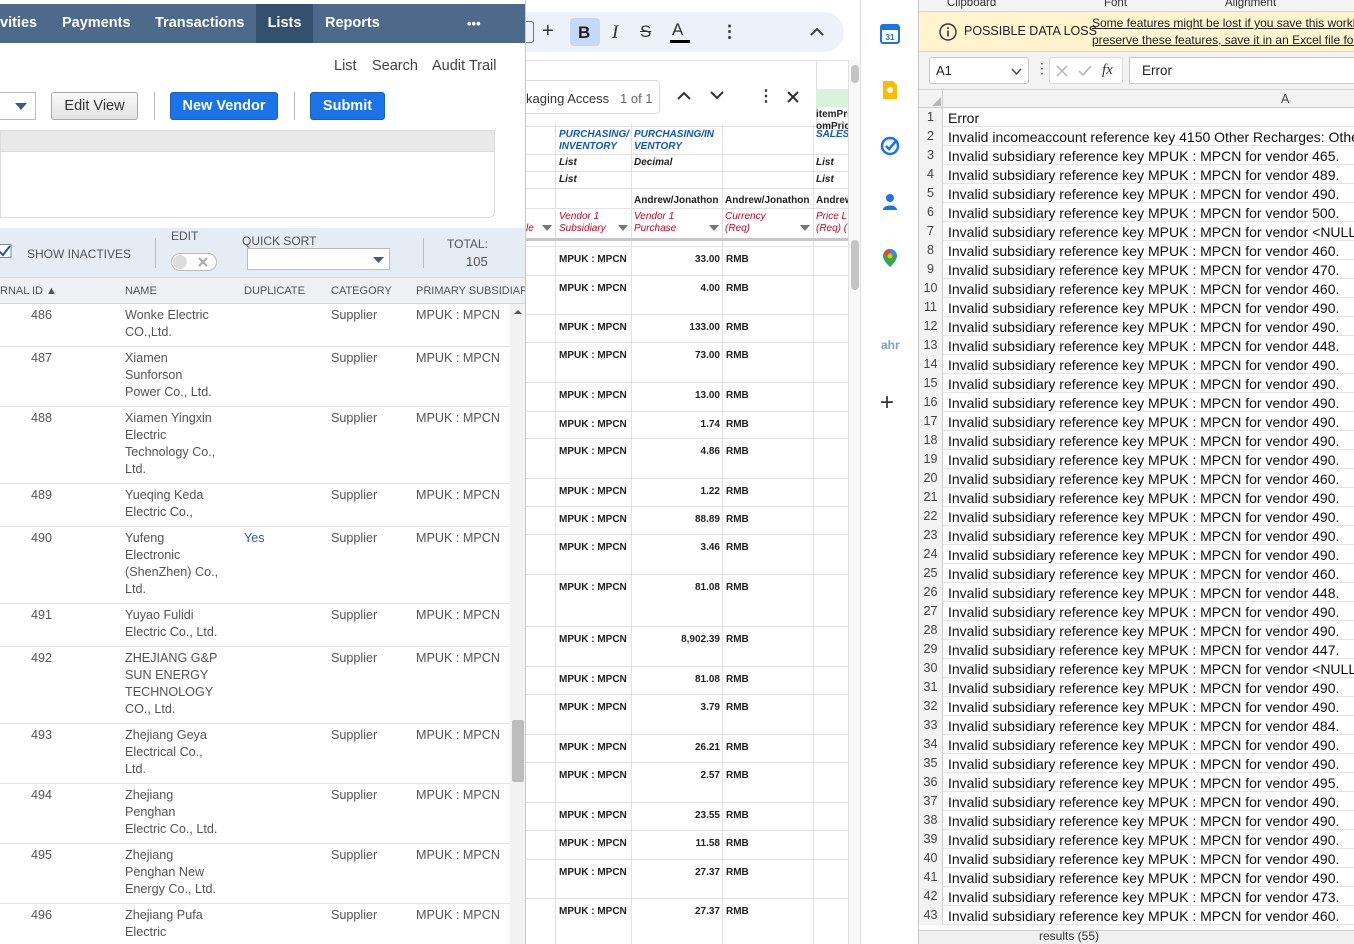 Image resolution: width=1354 pixels, height=944 pixels. I want to click on list-link: List, so click(345, 66).